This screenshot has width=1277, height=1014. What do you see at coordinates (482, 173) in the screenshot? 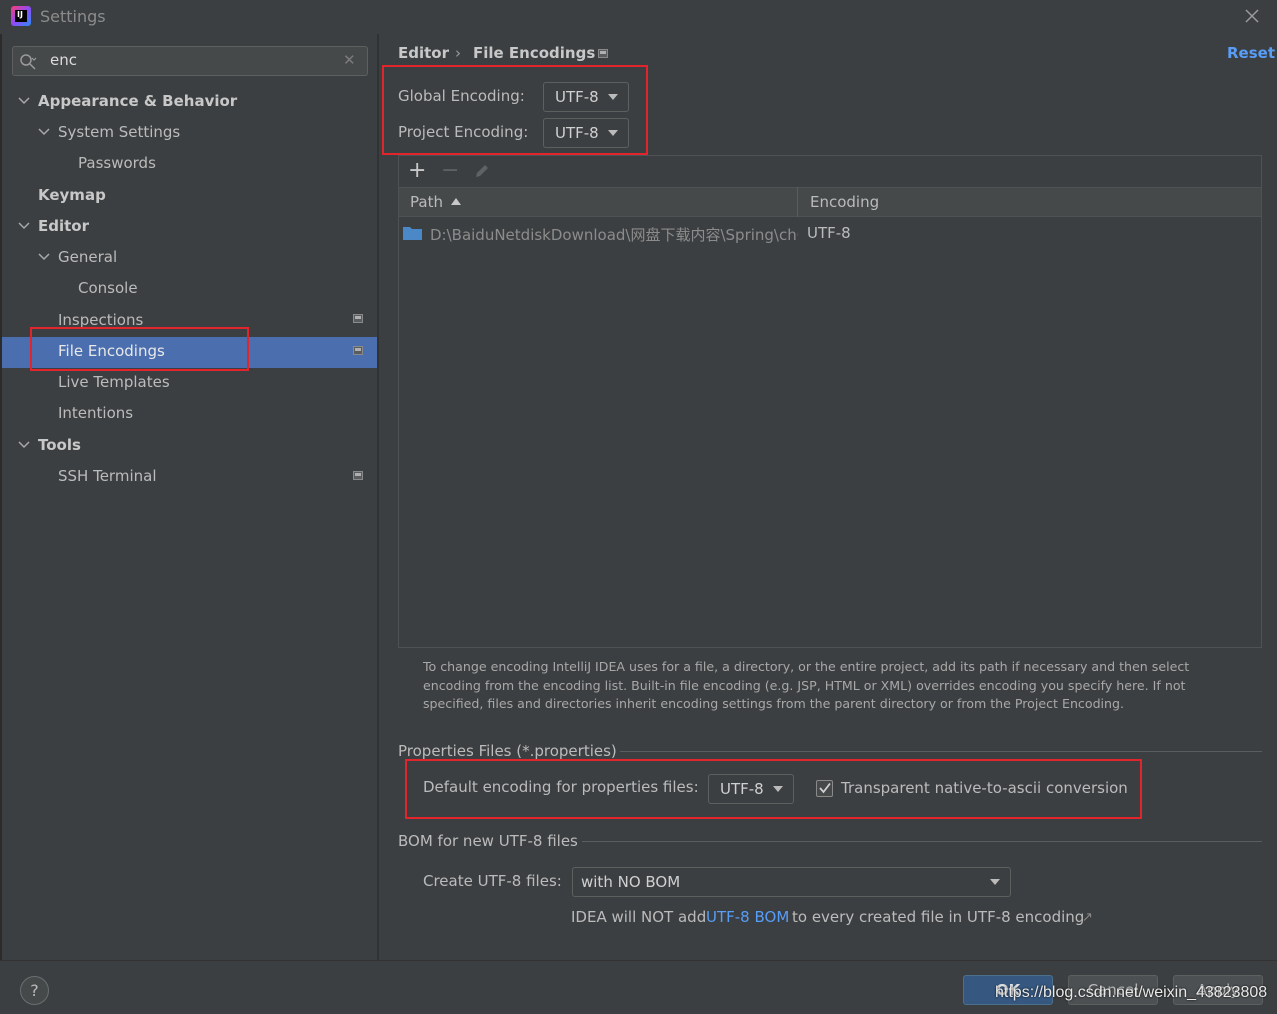
I see `edit-pencil-icon` at bounding box center [482, 173].